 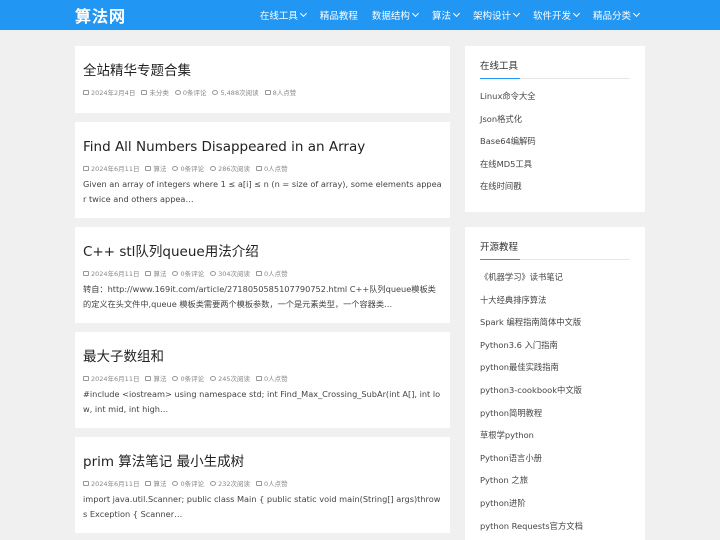 I want to click on post-title: prim 算法笔记 最小生成树, so click(x=262, y=462).